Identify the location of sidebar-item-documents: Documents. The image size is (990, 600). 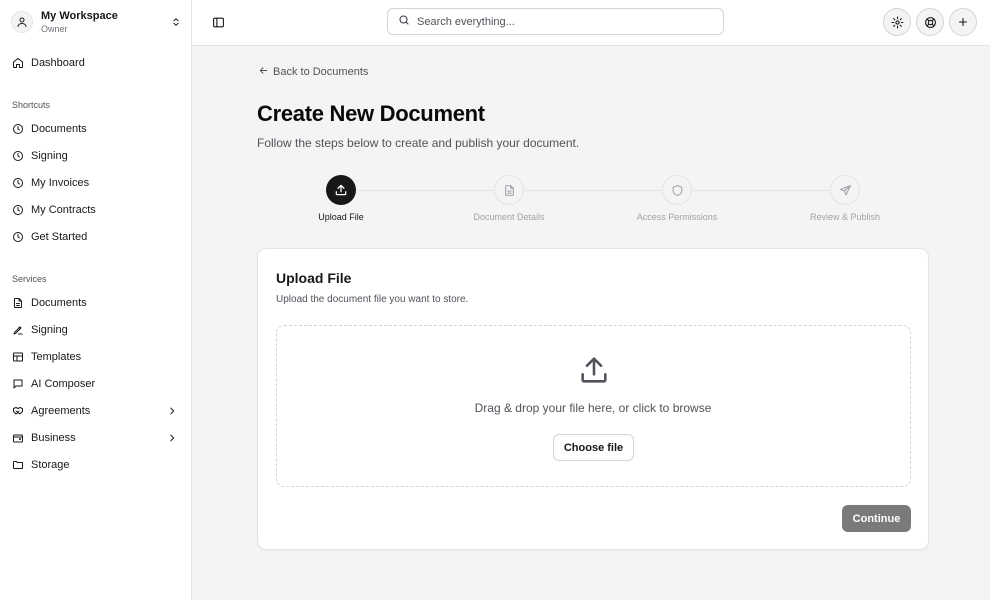
(95, 303).